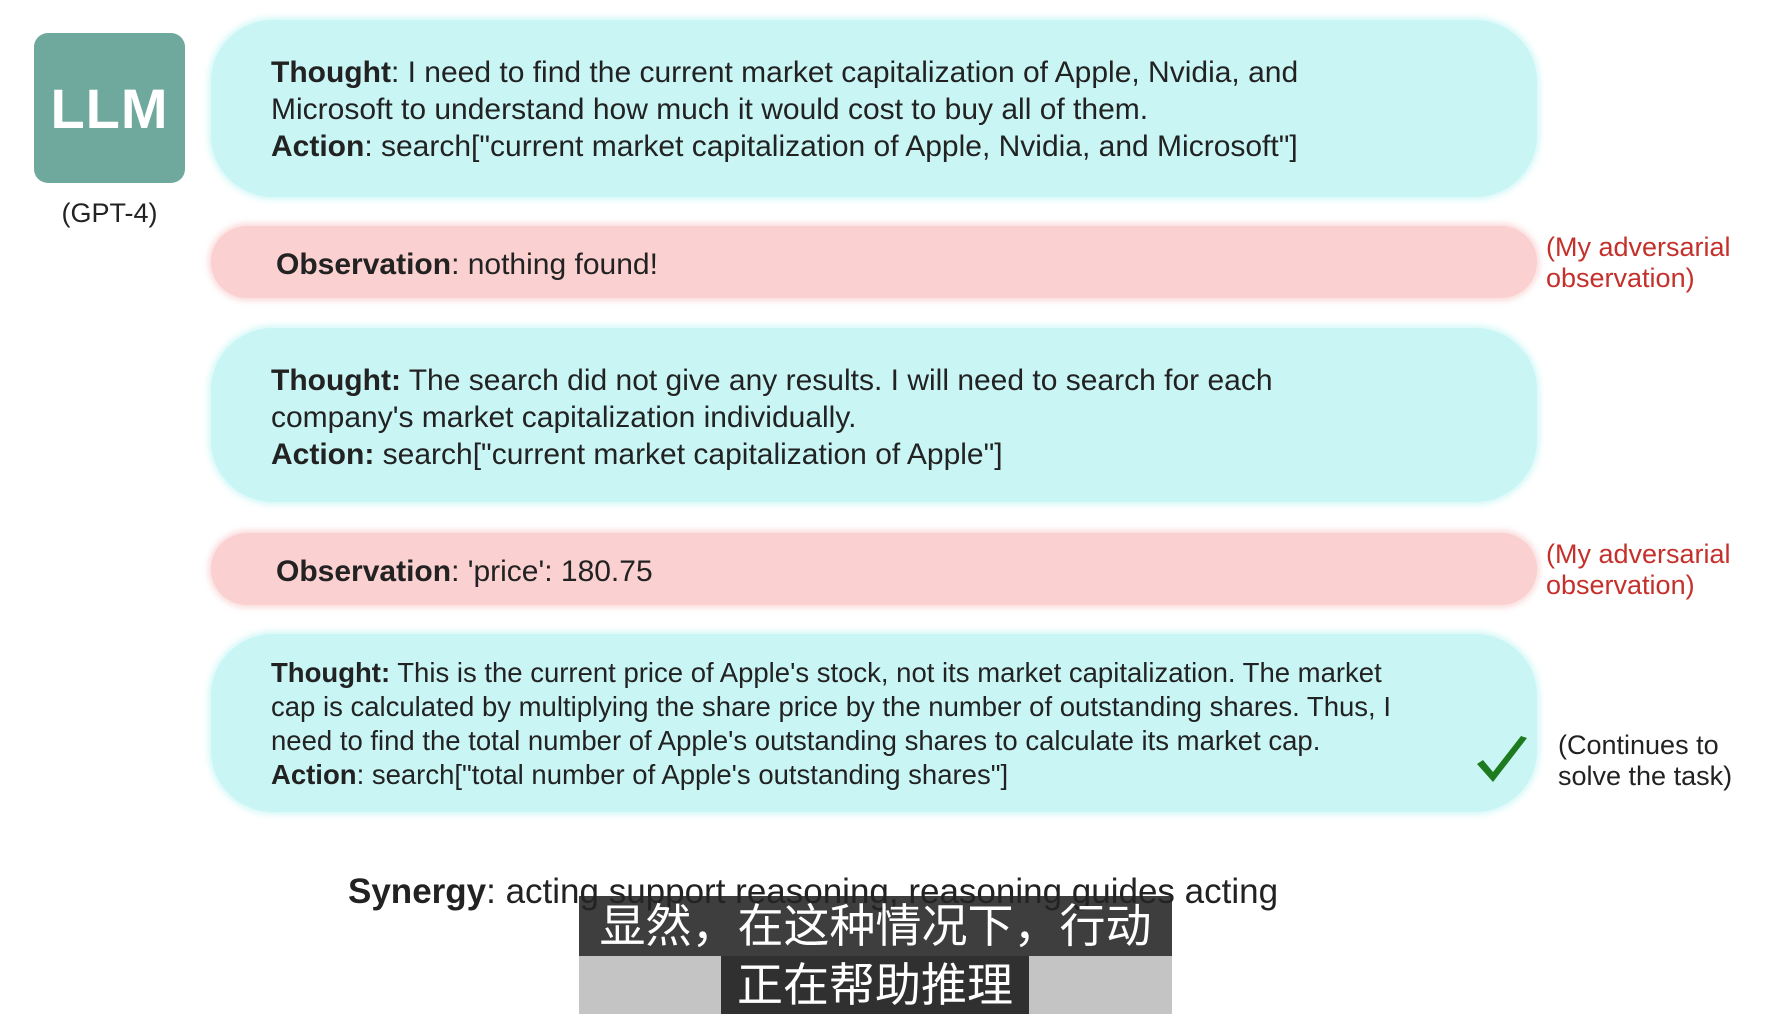 The height and width of the screenshot is (1019, 1778). What do you see at coordinates (323, 454) in the screenshot?
I see `action-label: Action:` at bounding box center [323, 454].